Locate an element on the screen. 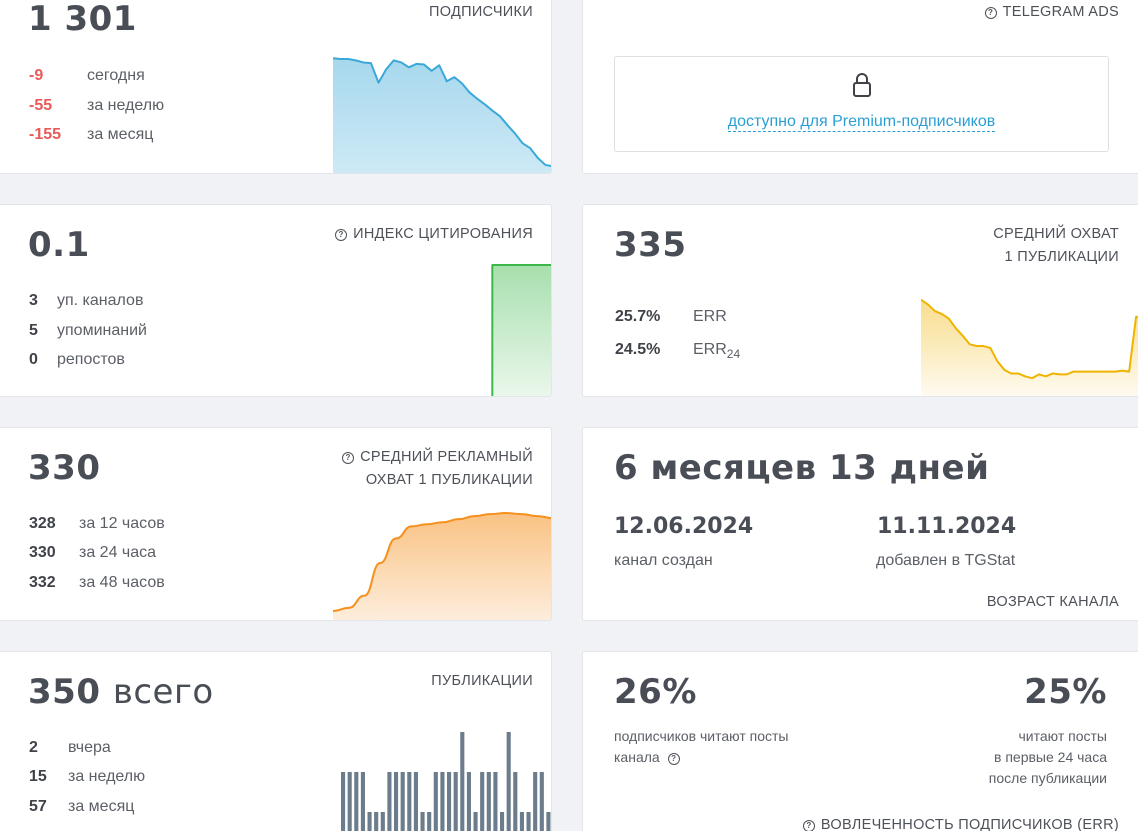 The image size is (1138, 831). citation-channels-label: уп. каналов is located at coordinates (100, 300).